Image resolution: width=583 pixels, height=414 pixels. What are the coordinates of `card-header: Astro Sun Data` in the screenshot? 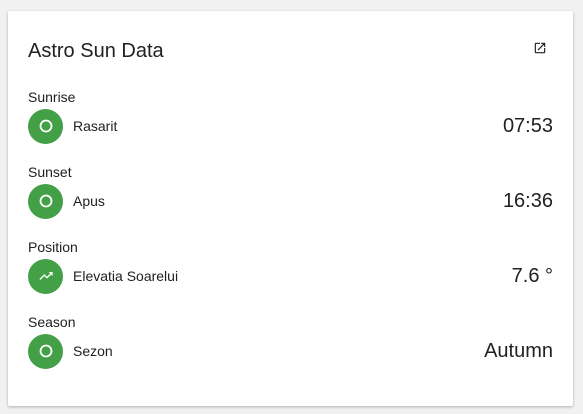 It's located at (290, 52).